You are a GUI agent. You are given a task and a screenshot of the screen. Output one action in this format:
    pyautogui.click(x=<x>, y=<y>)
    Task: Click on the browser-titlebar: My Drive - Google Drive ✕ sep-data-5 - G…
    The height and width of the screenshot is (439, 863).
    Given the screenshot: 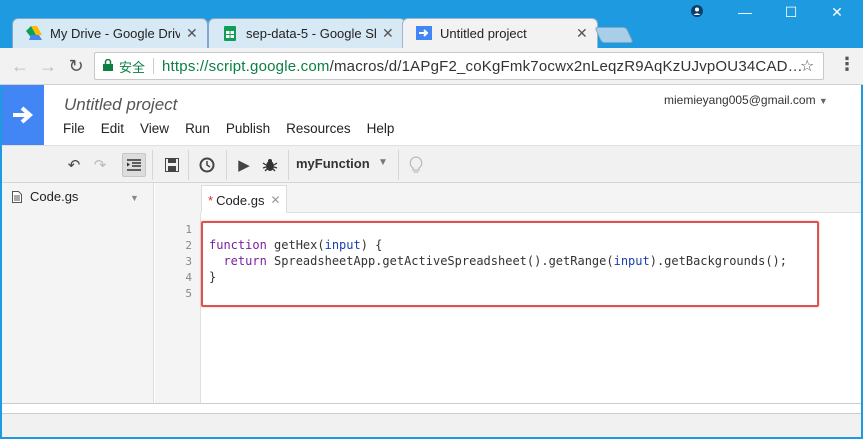 What is the action you would take?
    pyautogui.click(x=431, y=24)
    